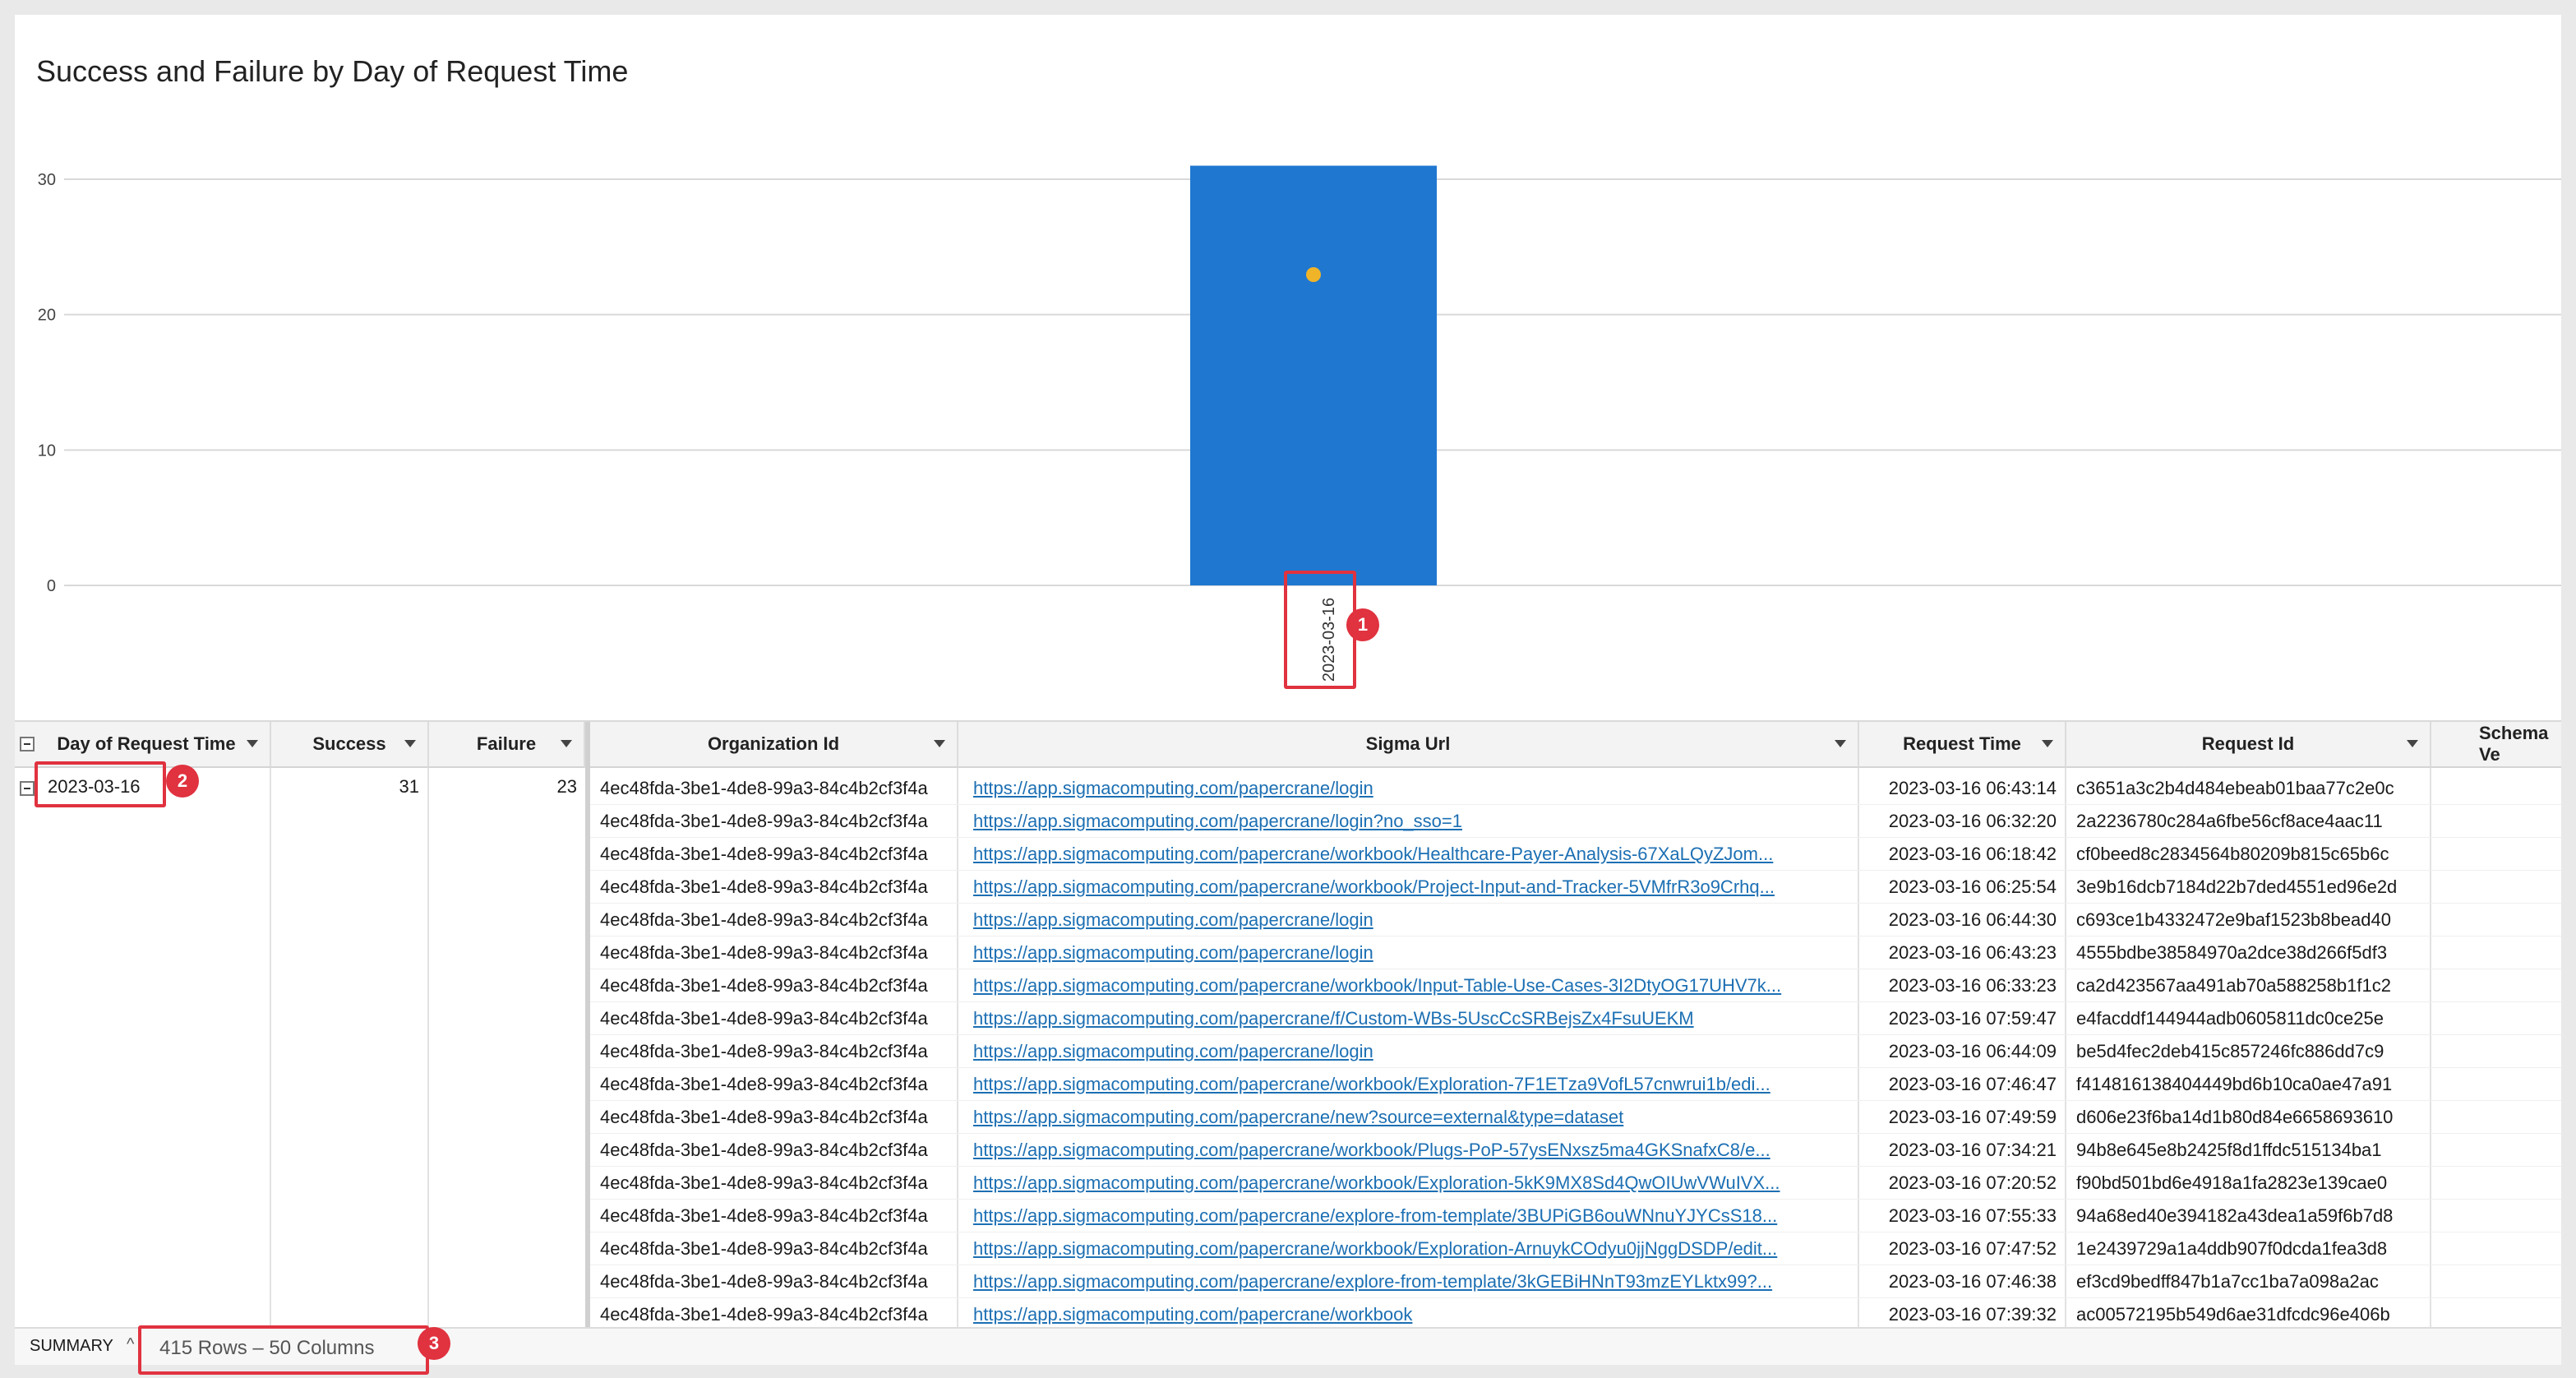 Image resolution: width=2576 pixels, height=1378 pixels. I want to click on cell-request-id: e4facddf144944adb0605811dc0ce25e, so click(2253, 1018).